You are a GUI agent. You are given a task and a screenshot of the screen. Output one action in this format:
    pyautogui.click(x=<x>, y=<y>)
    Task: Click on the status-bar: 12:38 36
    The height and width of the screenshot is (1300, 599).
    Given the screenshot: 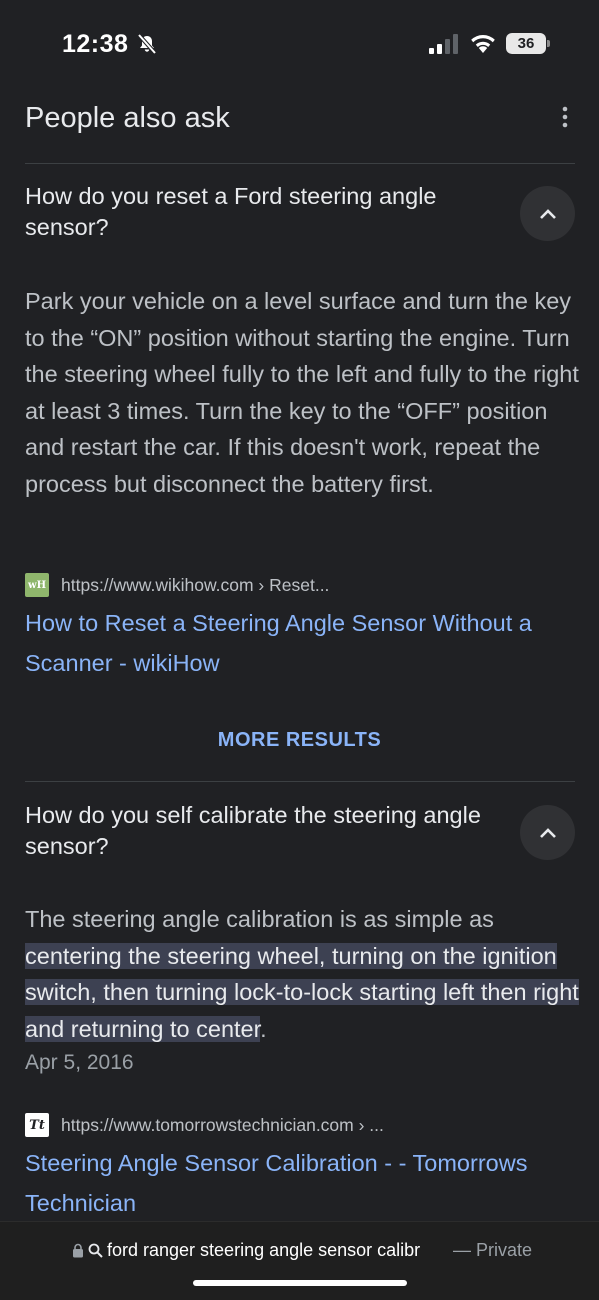 What is the action you would take?
    pyautogui.click(x=299, y=45)
    